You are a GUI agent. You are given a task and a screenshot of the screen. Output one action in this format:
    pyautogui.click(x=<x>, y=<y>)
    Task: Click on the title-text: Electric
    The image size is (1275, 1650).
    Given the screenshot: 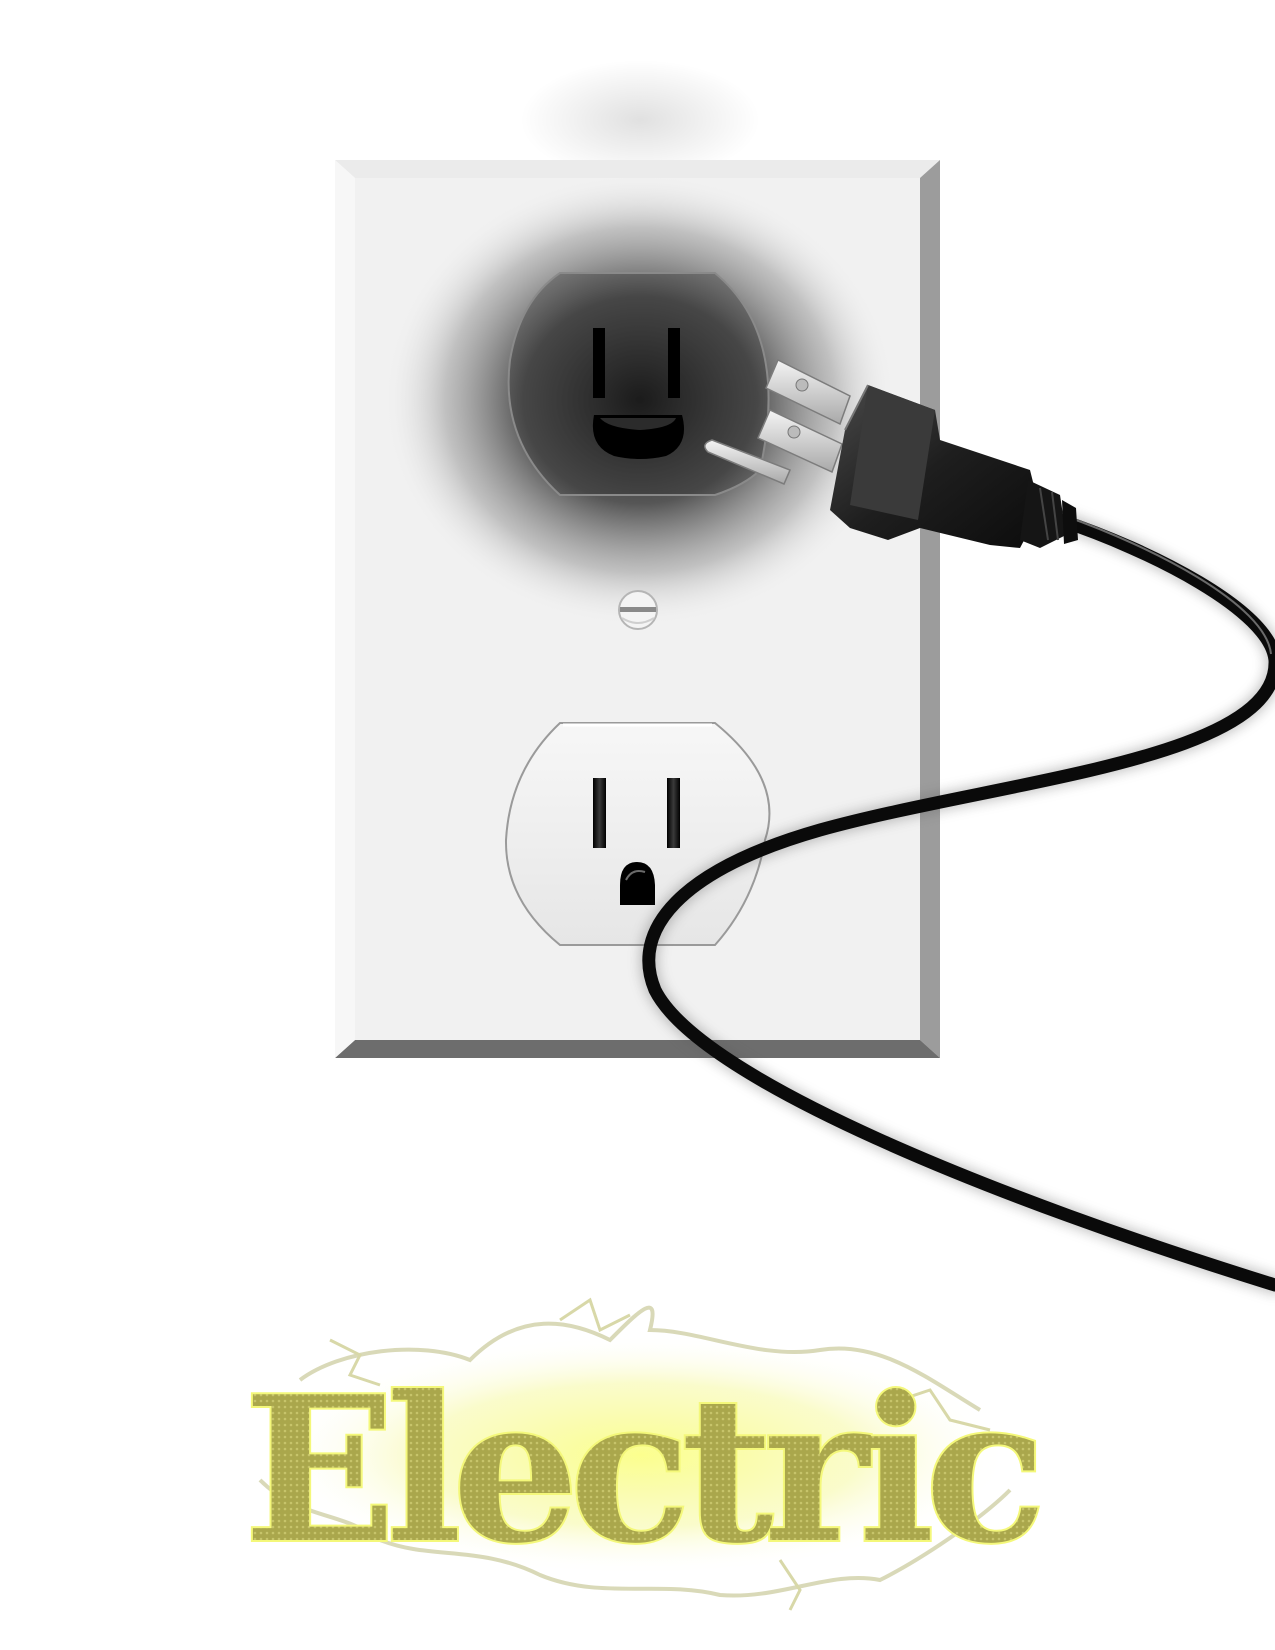 What is the action you would take?
    pyautogui.click(x=641, y=1470)
    